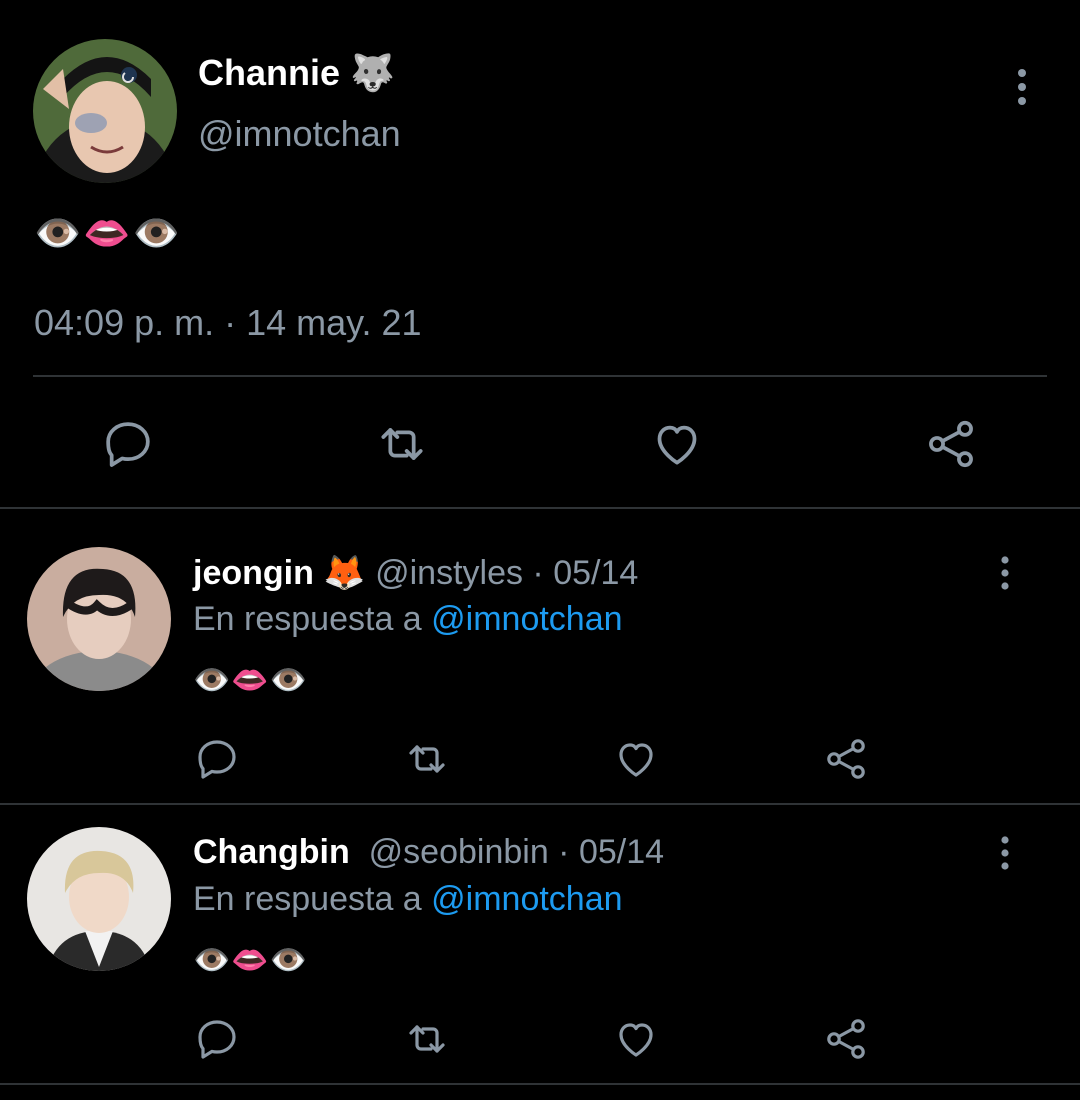 This screenshot has width=1080, height=1100. I want to click on display-name: Changbin, so click(271, 852).